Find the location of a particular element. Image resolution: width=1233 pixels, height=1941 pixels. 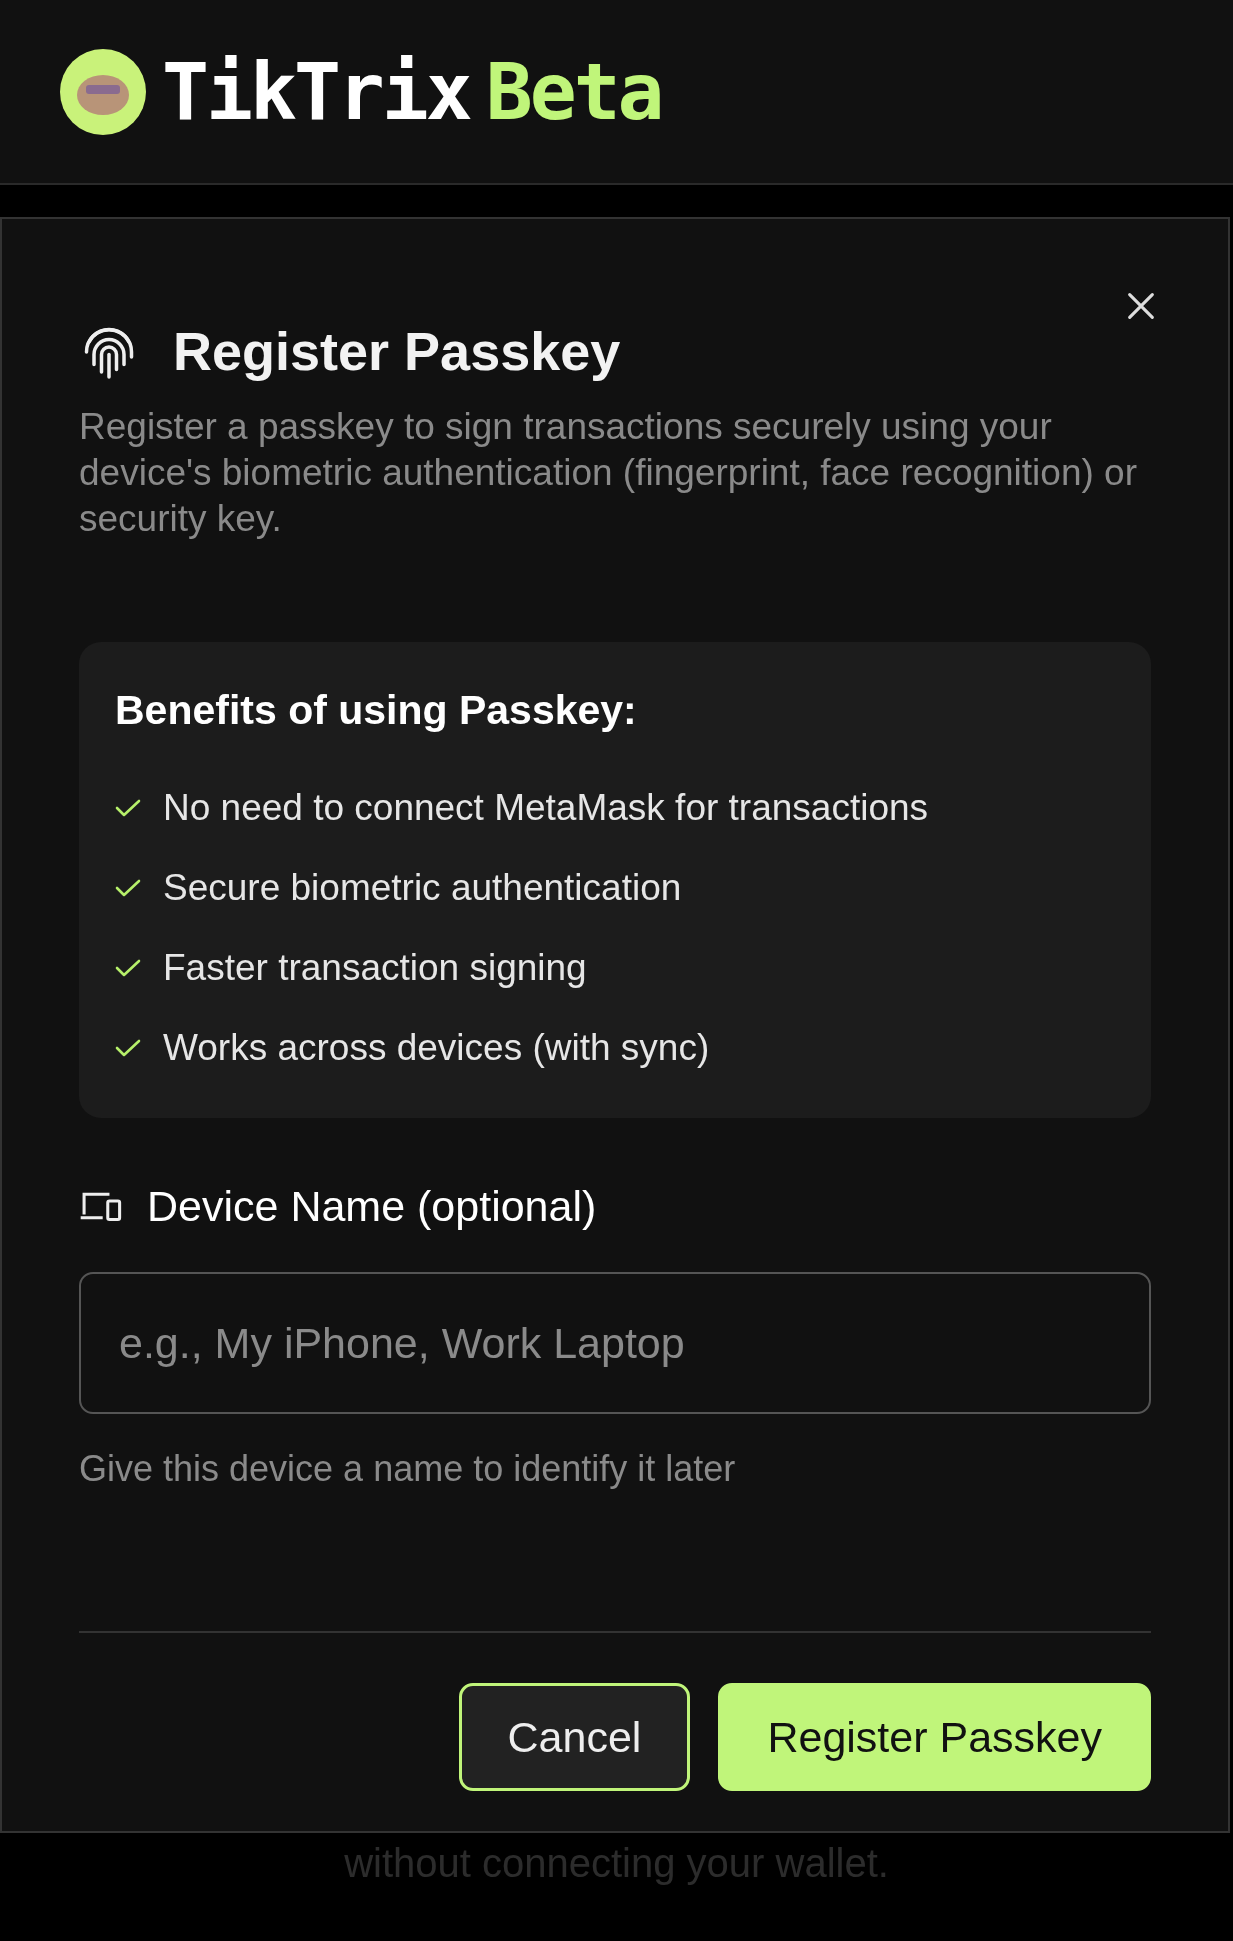

benefit-text: No need to connect MetaMask for transactions is located at coordinates (546, 807).